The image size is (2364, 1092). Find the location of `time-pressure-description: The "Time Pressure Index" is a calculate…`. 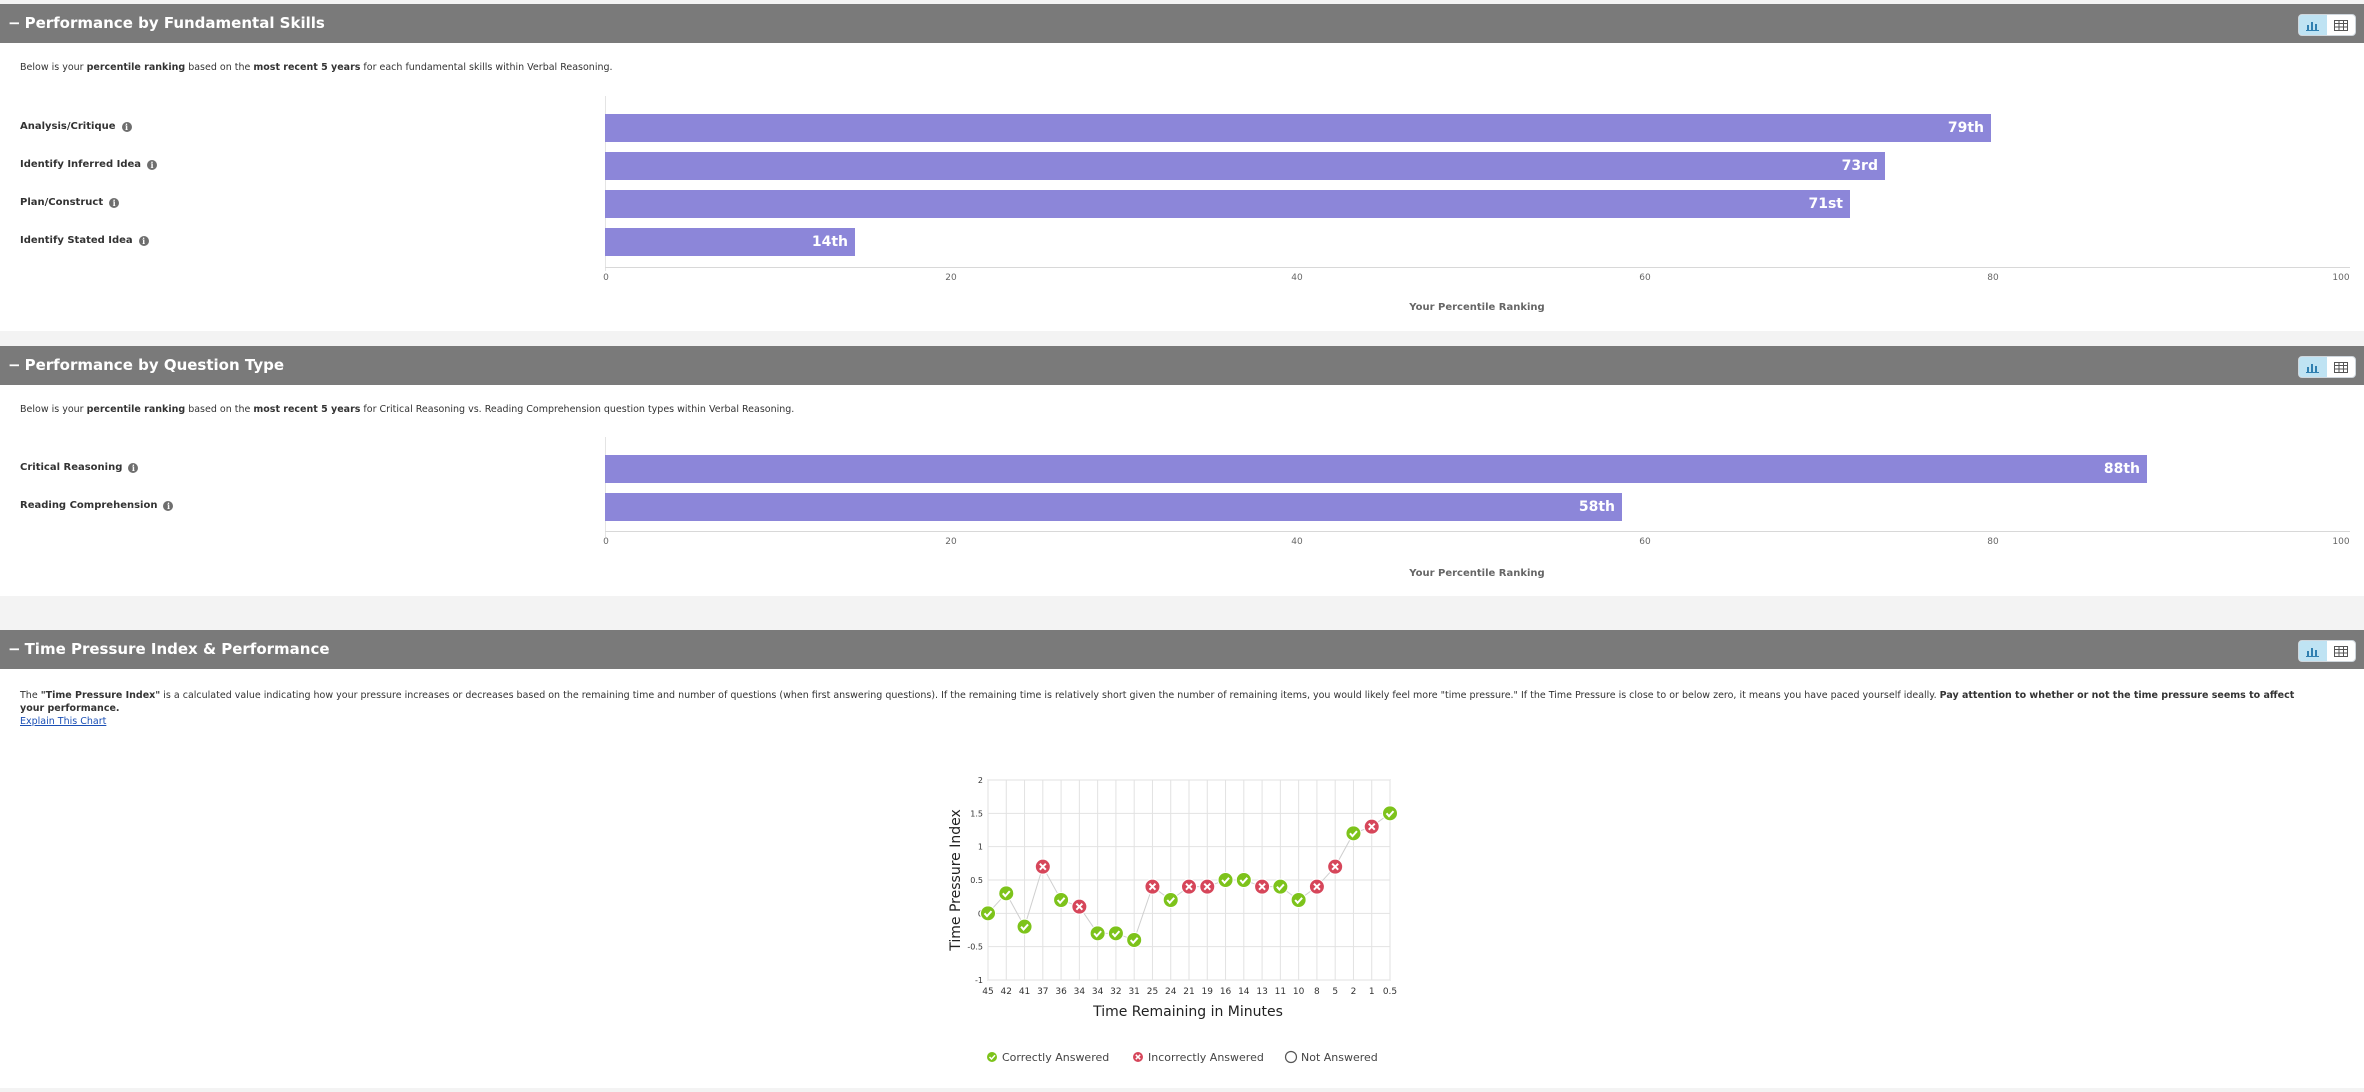

time-pressure-description: The "Time Pressure Index" is a calculate… is located at coordinates (1157, 708).